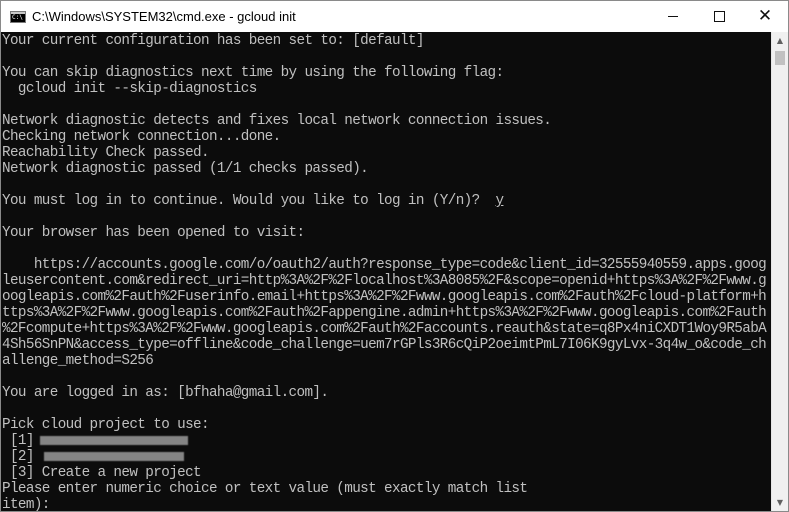 This screenshot has width=789, height=512. Describe the element at coordinates (18, 457) in the screenshot. I see `project-option-label: [2]` at that location.